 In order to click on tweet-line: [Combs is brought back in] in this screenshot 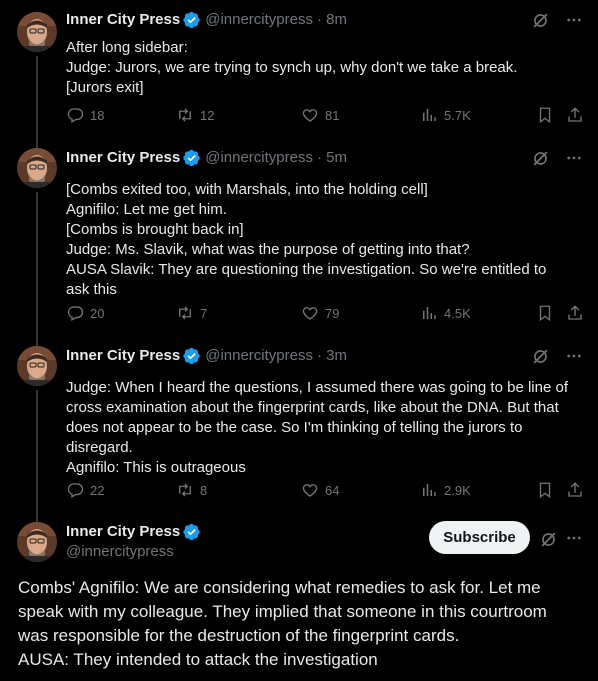, I will do `click(155, 229)`.